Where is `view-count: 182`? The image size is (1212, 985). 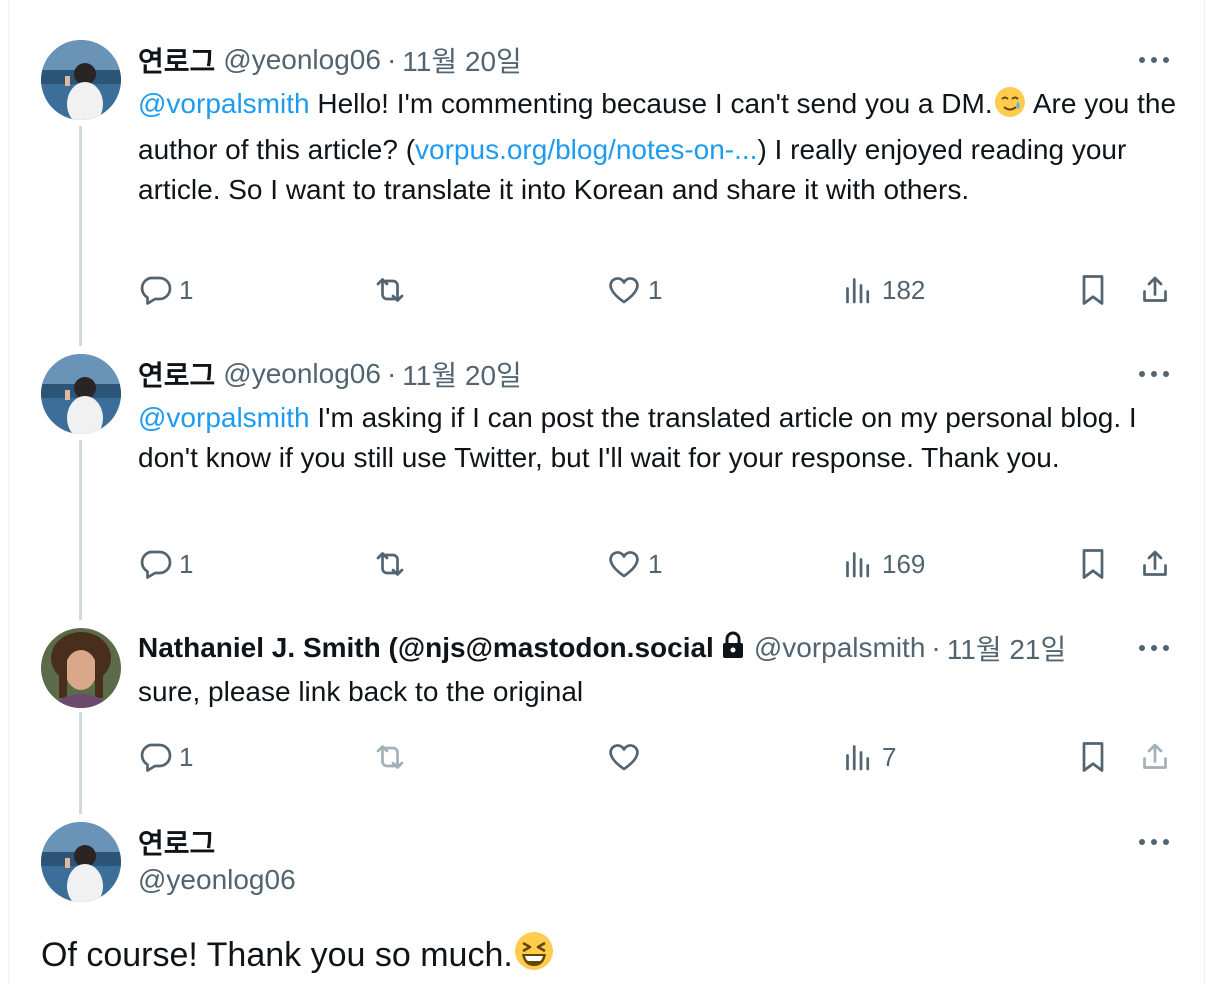
view-count: 182 is located at coordinates (904, 289).